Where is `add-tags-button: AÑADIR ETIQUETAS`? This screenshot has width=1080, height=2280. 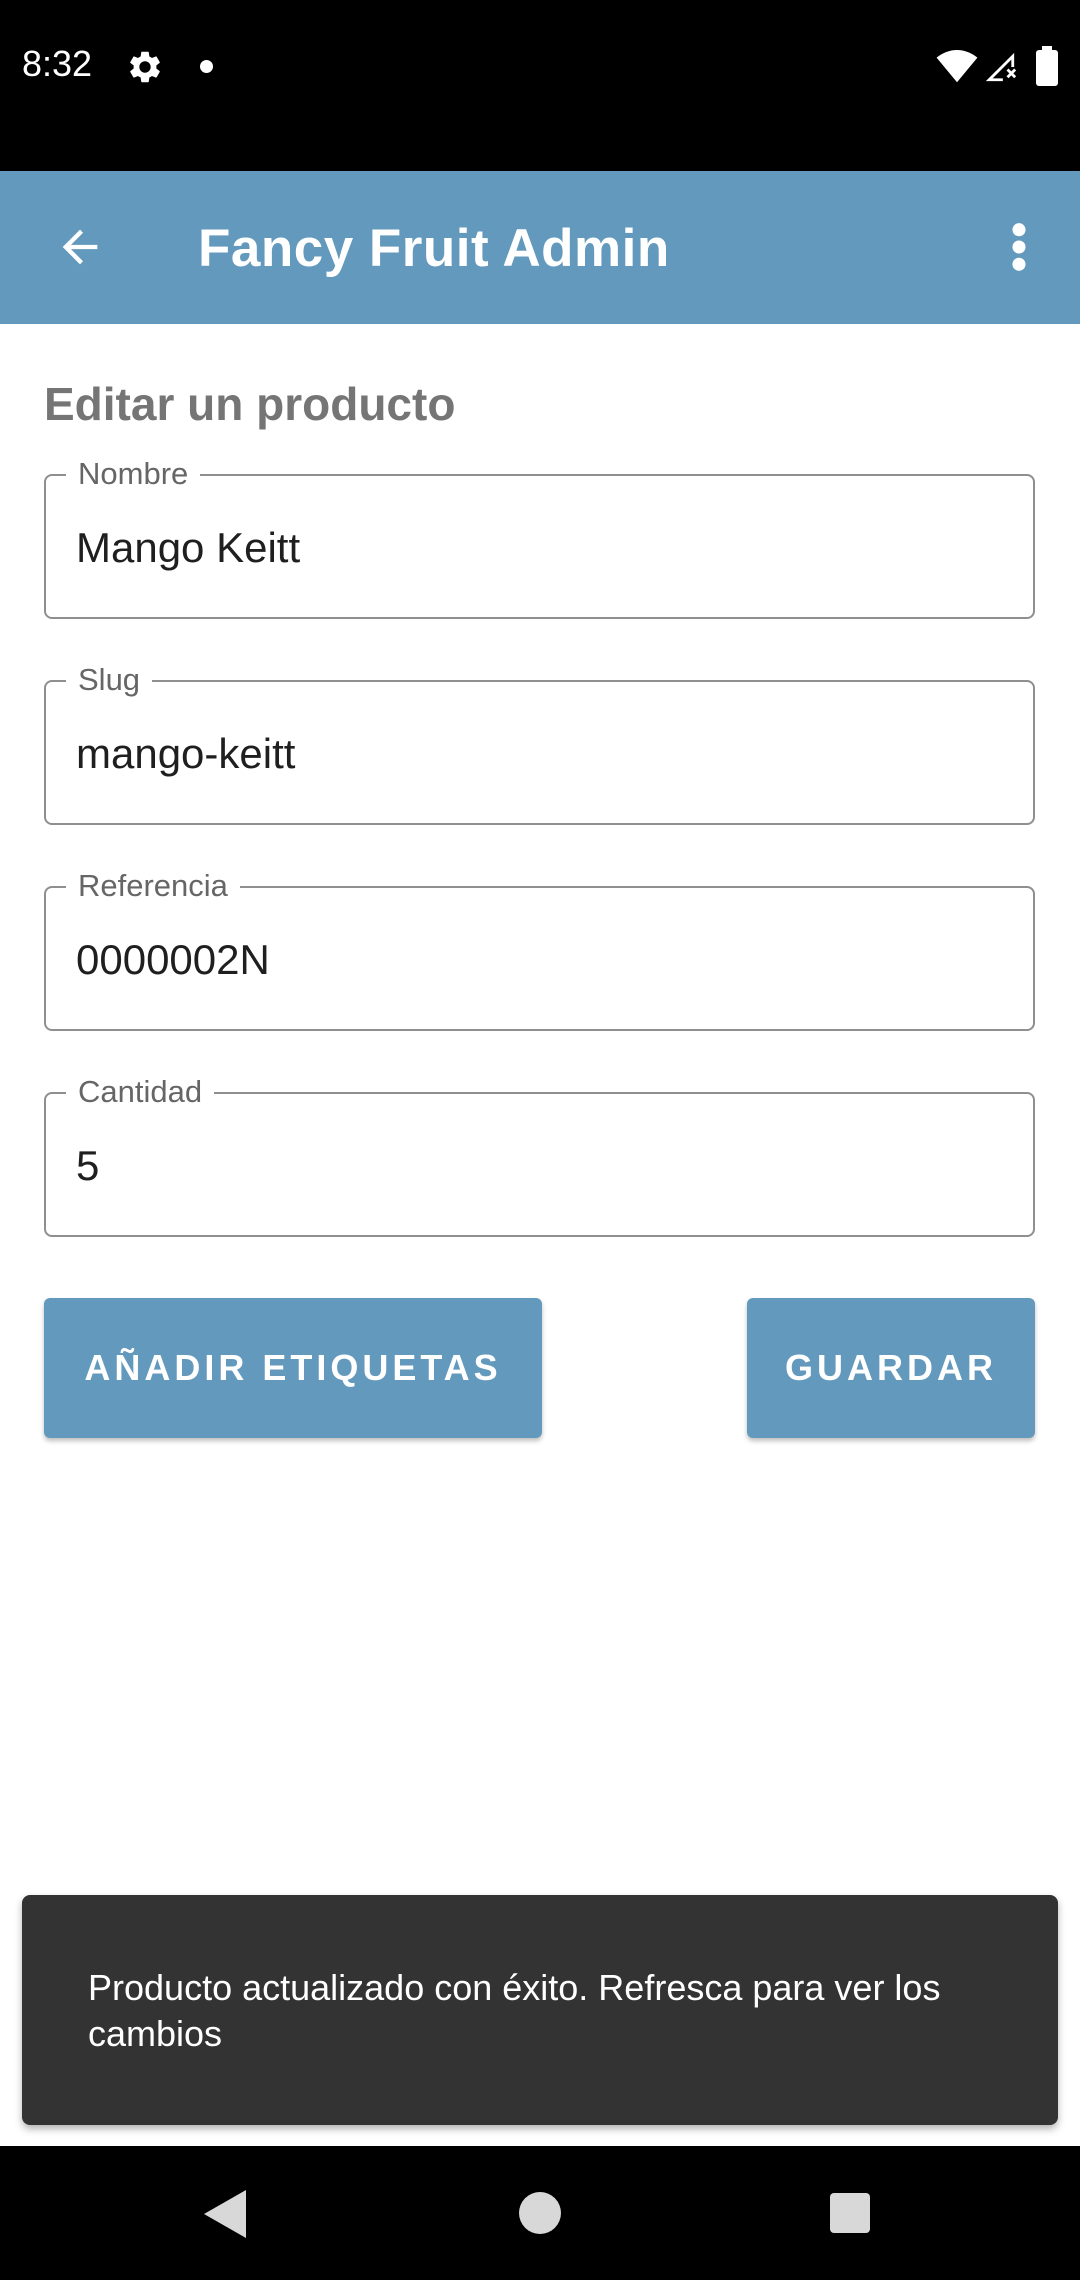 add-tags-button: AÑADIR ETIQUETAS is located at coordinates (293, 1368).